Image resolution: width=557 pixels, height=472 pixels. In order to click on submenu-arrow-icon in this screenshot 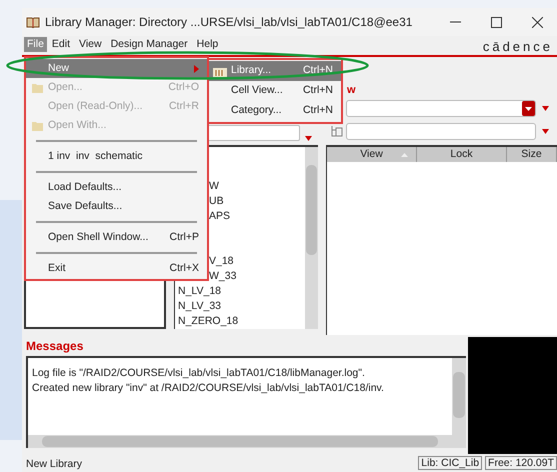, I will do `click(196, 68)`.